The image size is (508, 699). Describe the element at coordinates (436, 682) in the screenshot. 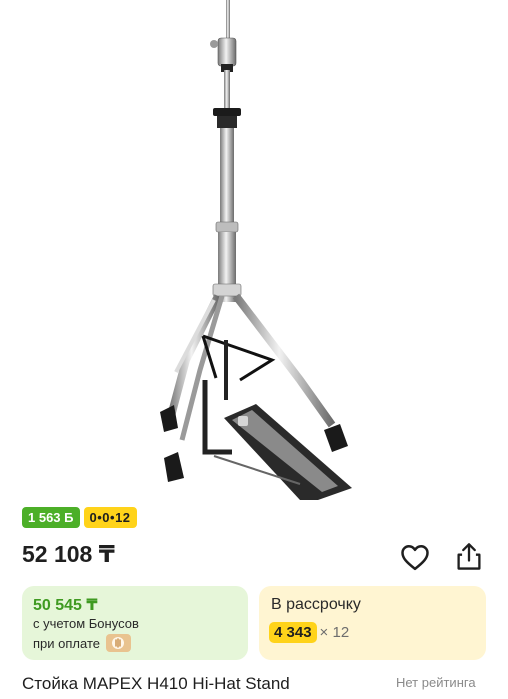

I see `rating-status: Нет рейтинга` at that location.